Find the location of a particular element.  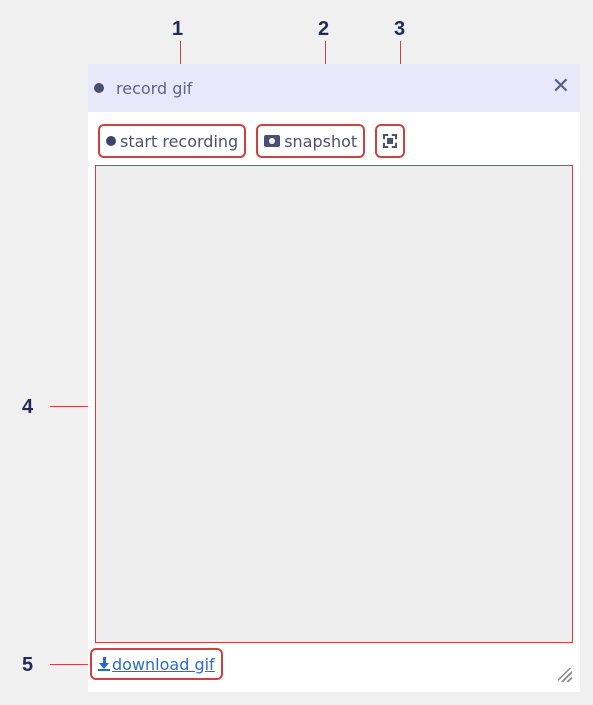

start-recording-button: start recording is located at coordinates (172, 141).